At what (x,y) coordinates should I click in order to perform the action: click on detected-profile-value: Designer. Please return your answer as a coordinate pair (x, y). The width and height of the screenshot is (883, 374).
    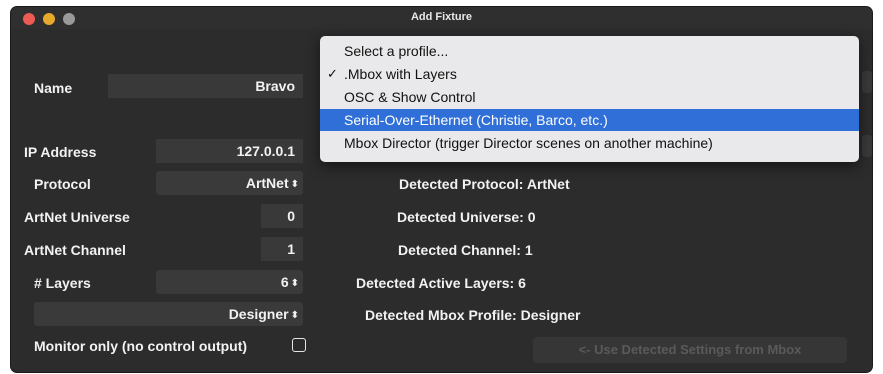
    Looking at the image, I should click on (550, 315).